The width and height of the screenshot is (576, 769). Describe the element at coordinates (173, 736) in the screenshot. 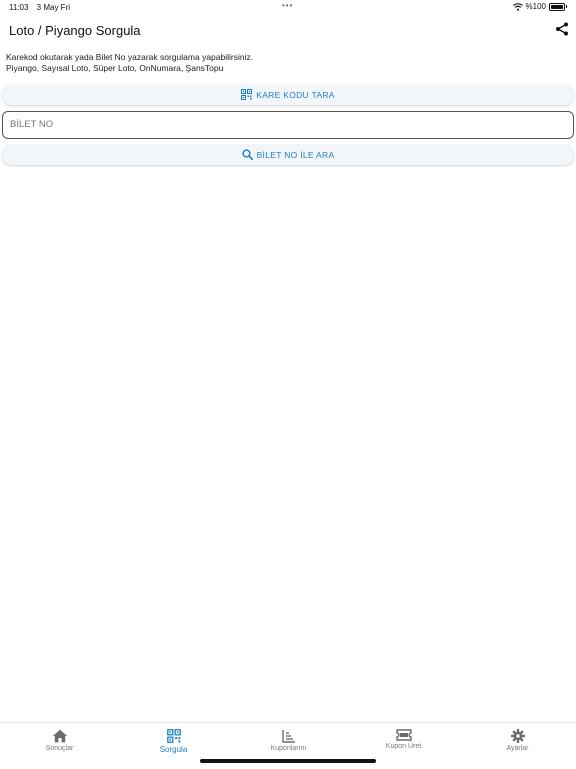

I see `qr-icon` at that location.